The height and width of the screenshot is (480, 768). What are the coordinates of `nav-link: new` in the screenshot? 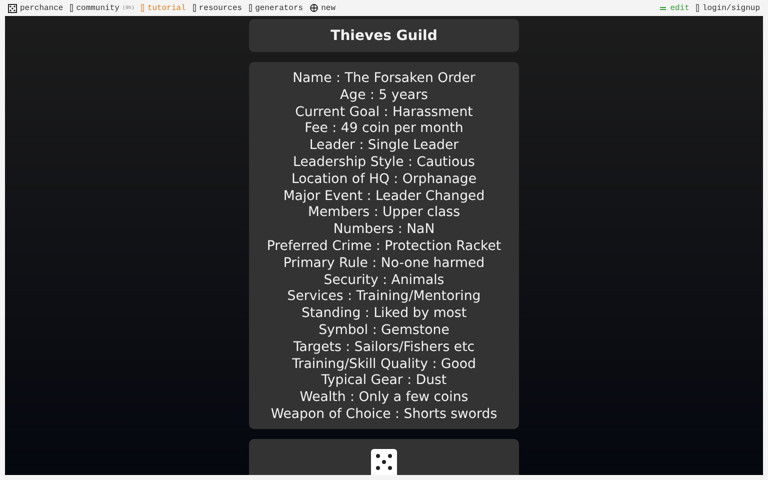 It's located at (323, 8).